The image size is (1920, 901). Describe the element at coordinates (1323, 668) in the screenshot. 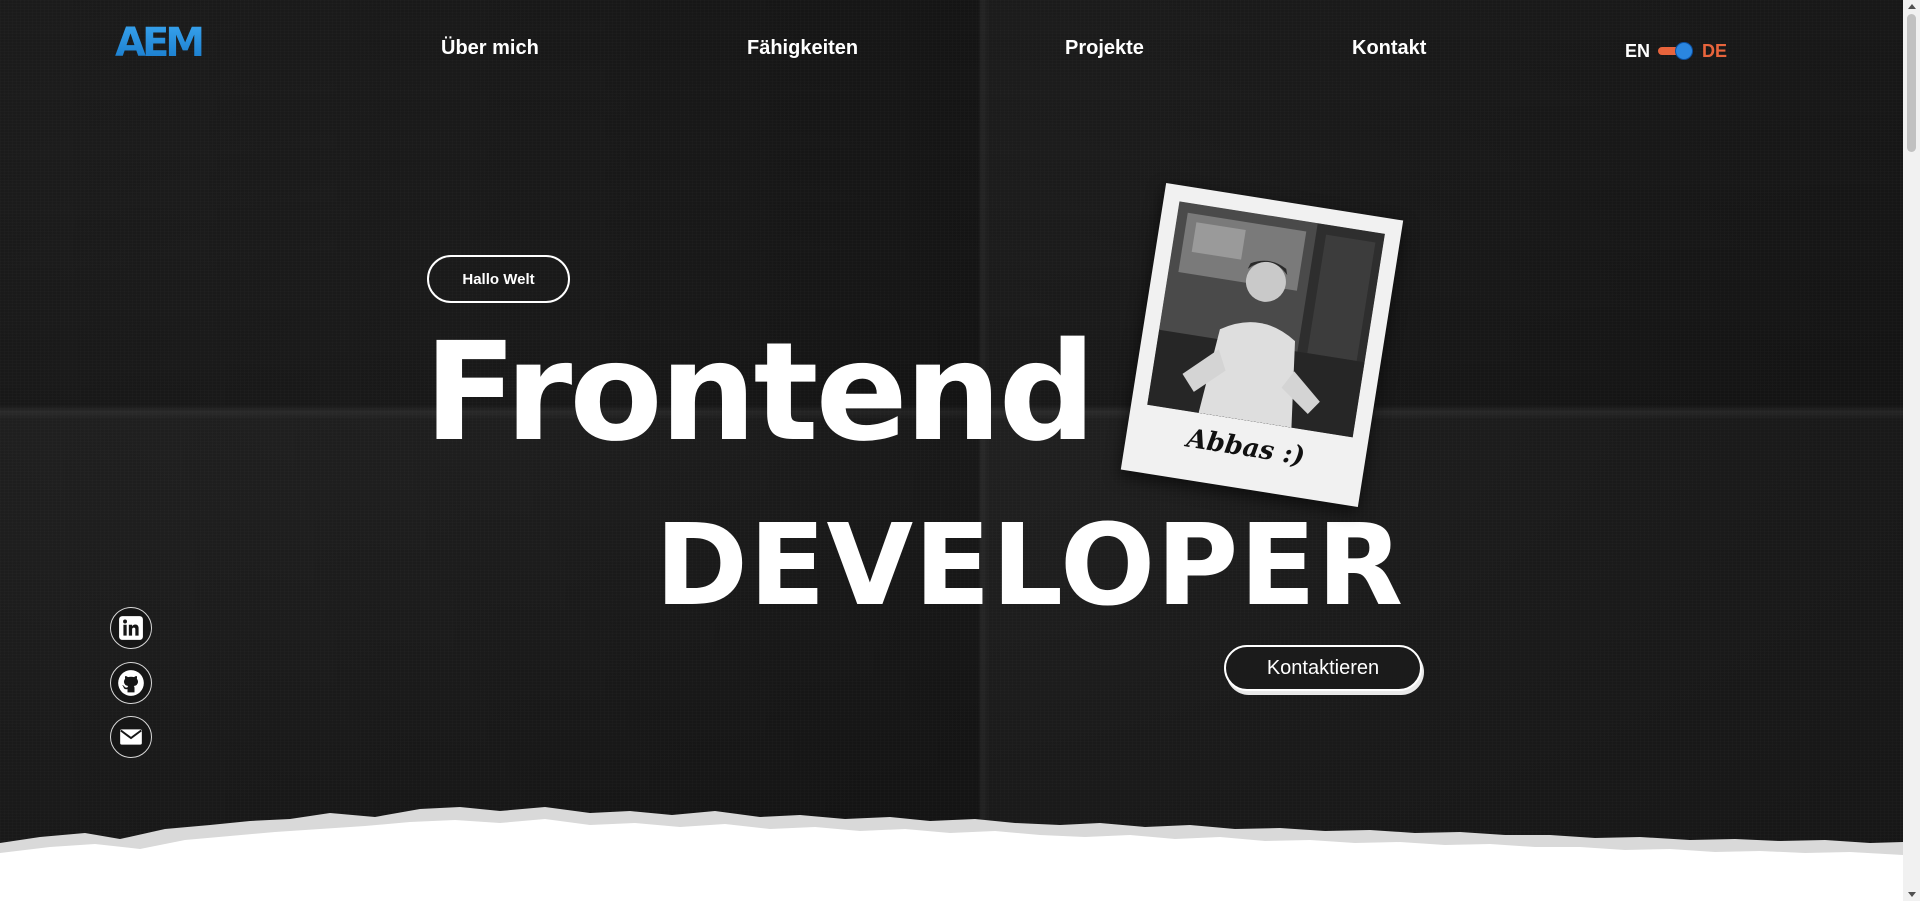

I see `contact-button: Kontaktieren` at that location.